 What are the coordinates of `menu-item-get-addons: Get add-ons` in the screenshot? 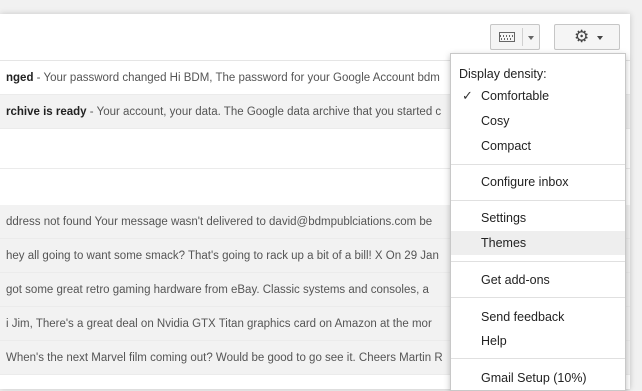 It's located at (538, 280).